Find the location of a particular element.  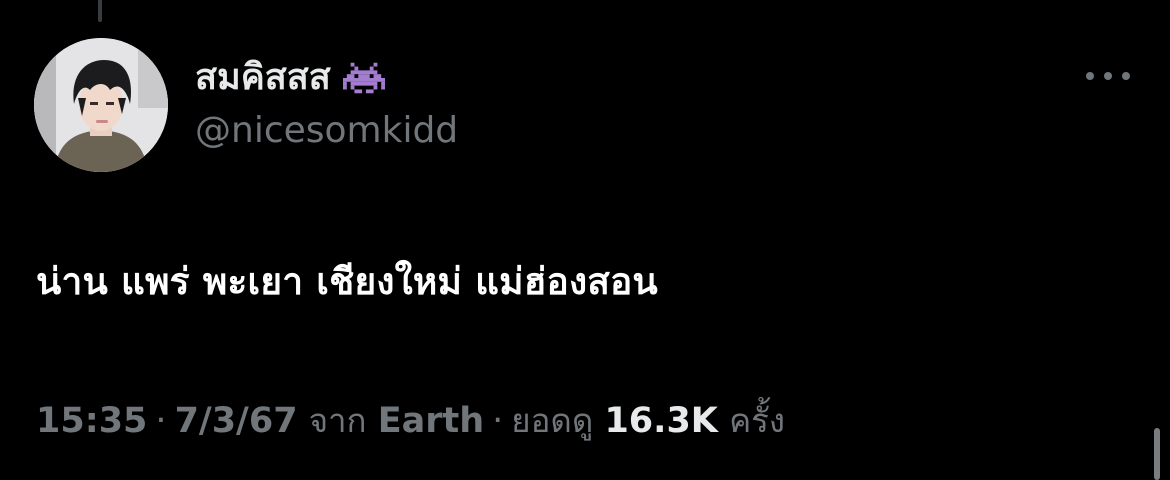

author-display-name-row: สมคิสสส is located at coordinates (290, 78).